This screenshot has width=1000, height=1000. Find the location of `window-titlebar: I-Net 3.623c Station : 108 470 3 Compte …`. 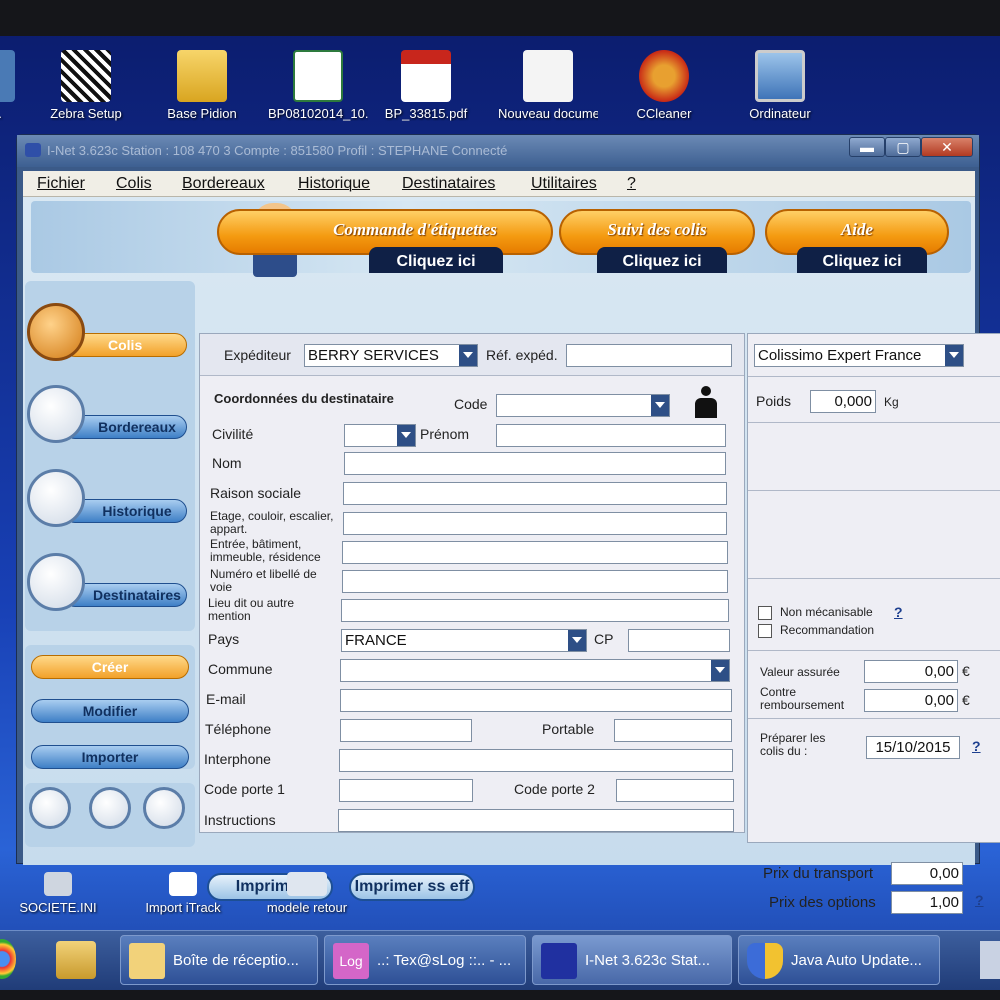

window-titlebar: I-Net 3.623c Station : 108 470 3 Compte … is located at coordinates (498, 151).